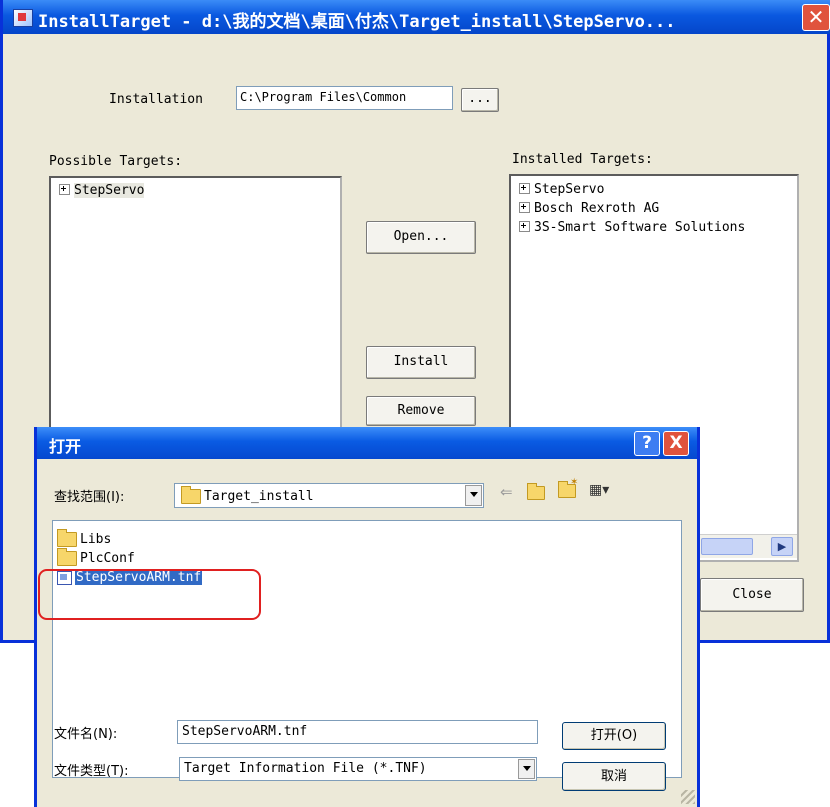 Image resolution: width=830 pixels, height=807 pixels. What do you see at coordinates (752, 595) in the screenshot?
I see `close-button: Close` at bounding box center [752, 595].